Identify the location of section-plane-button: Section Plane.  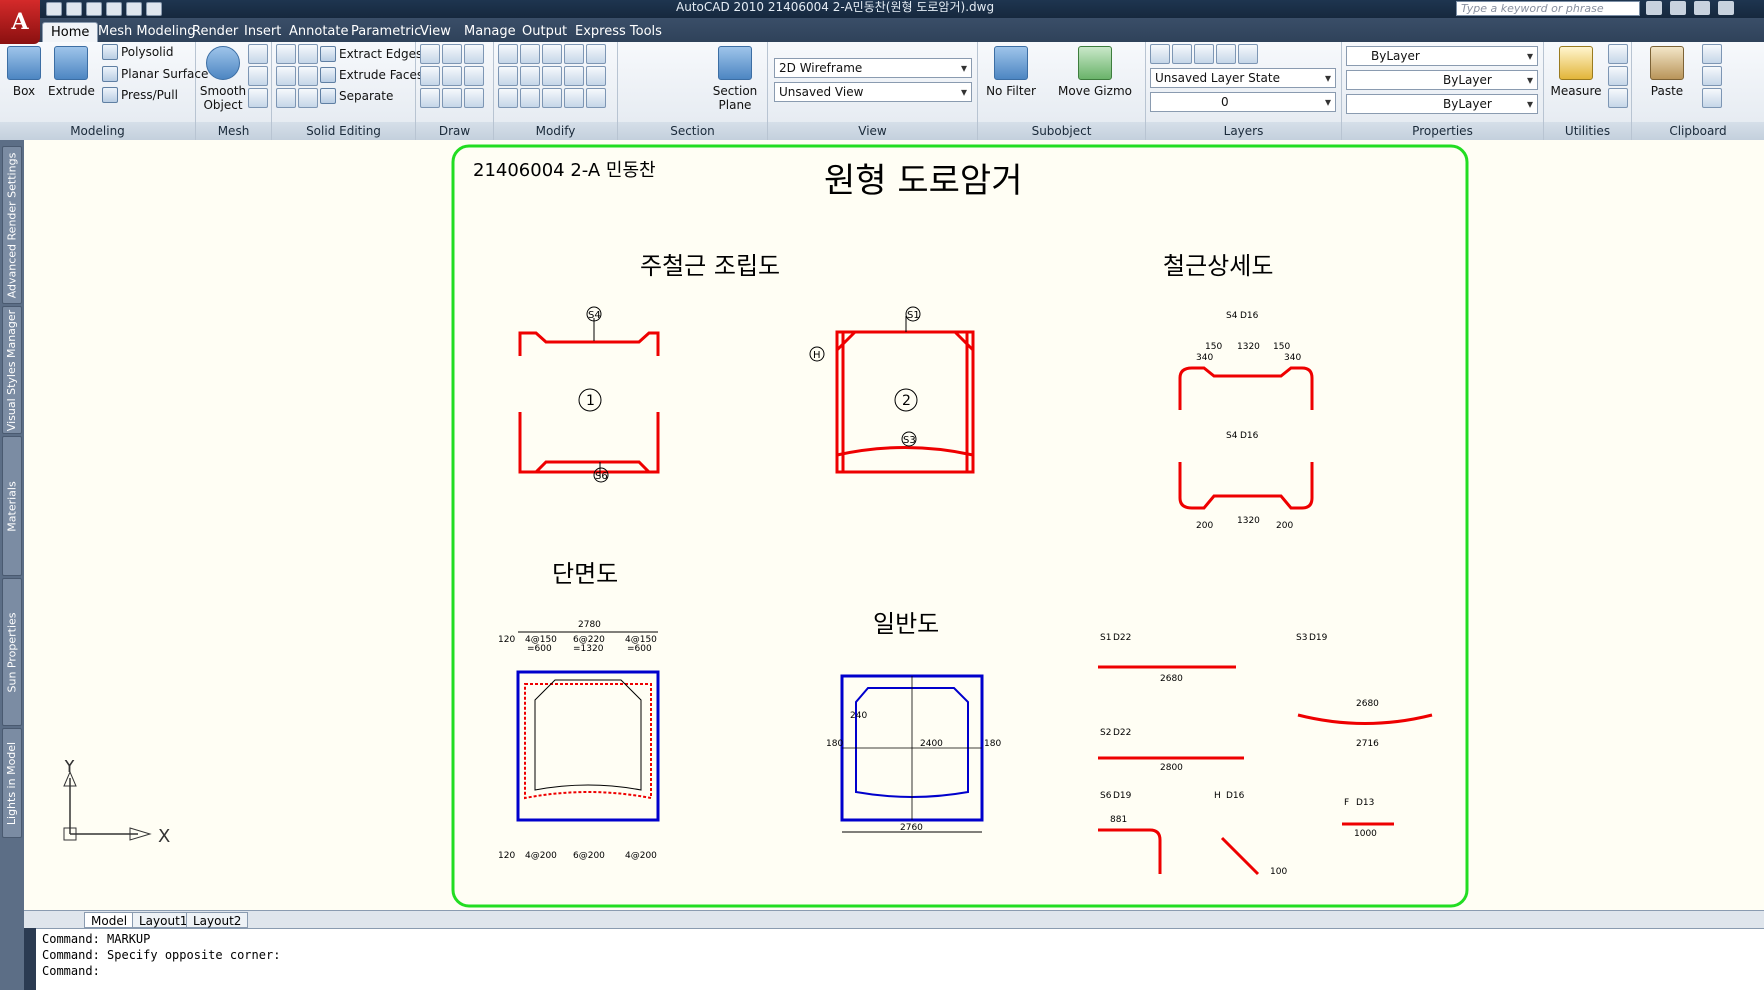
(735, 79).